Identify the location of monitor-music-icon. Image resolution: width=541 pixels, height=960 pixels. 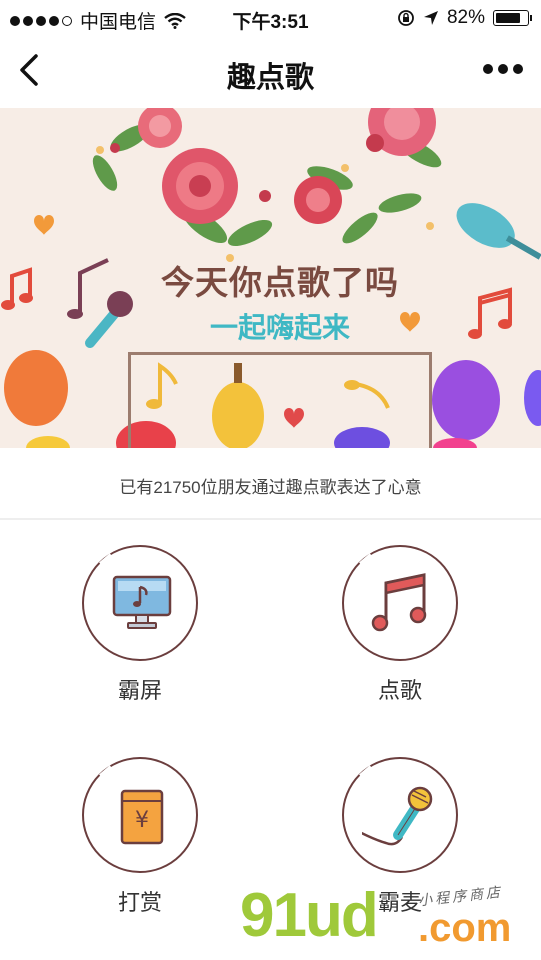
(142, 602).